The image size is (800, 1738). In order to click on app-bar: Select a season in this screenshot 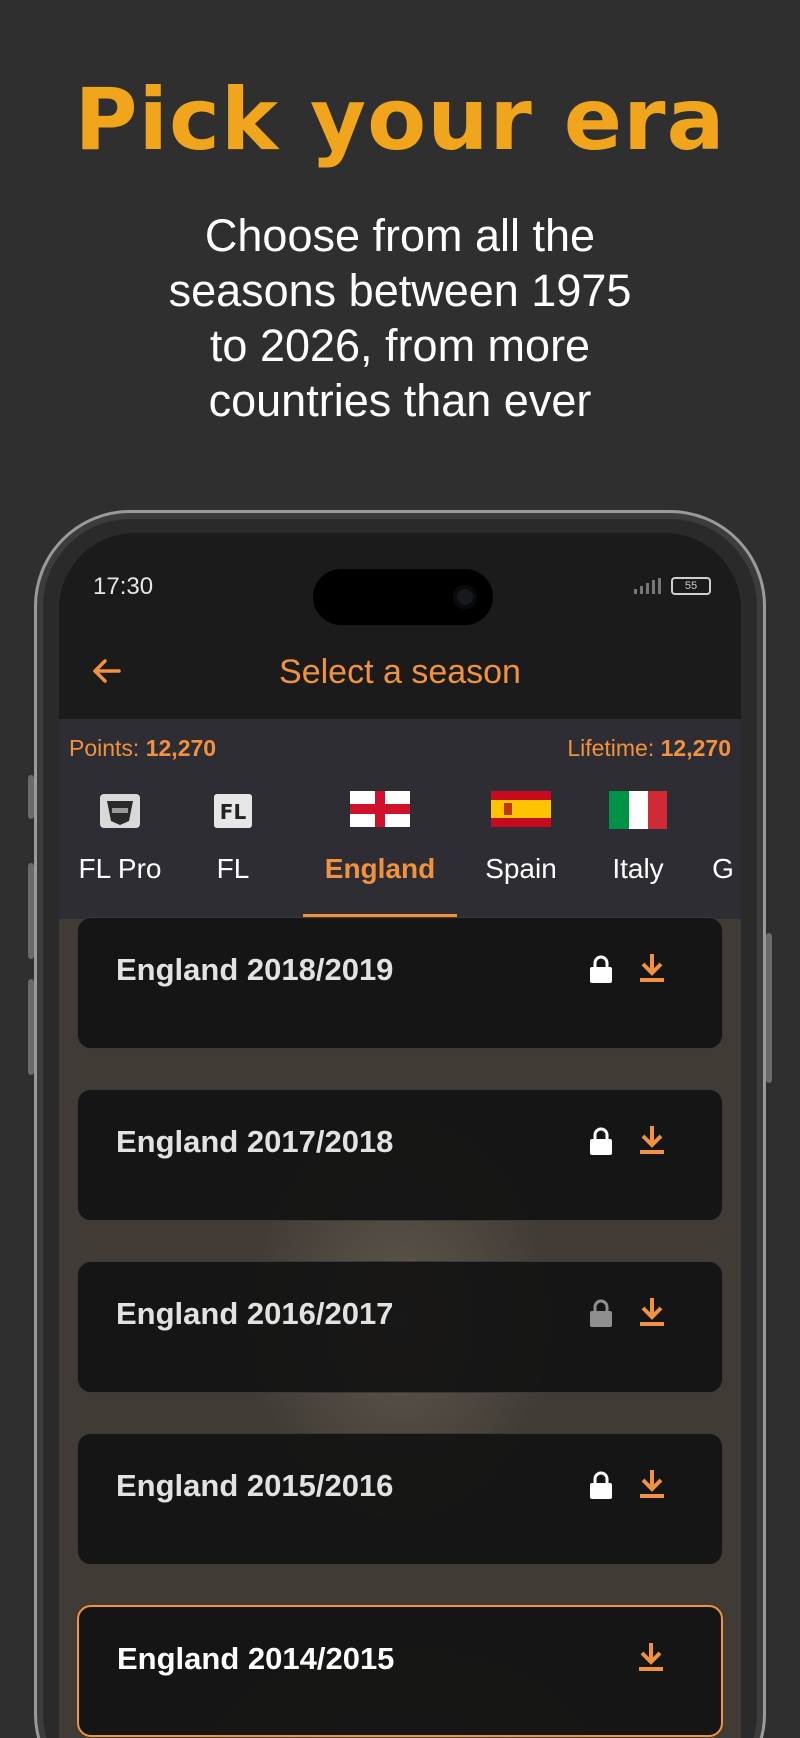, I will do `click(400, 674)`.